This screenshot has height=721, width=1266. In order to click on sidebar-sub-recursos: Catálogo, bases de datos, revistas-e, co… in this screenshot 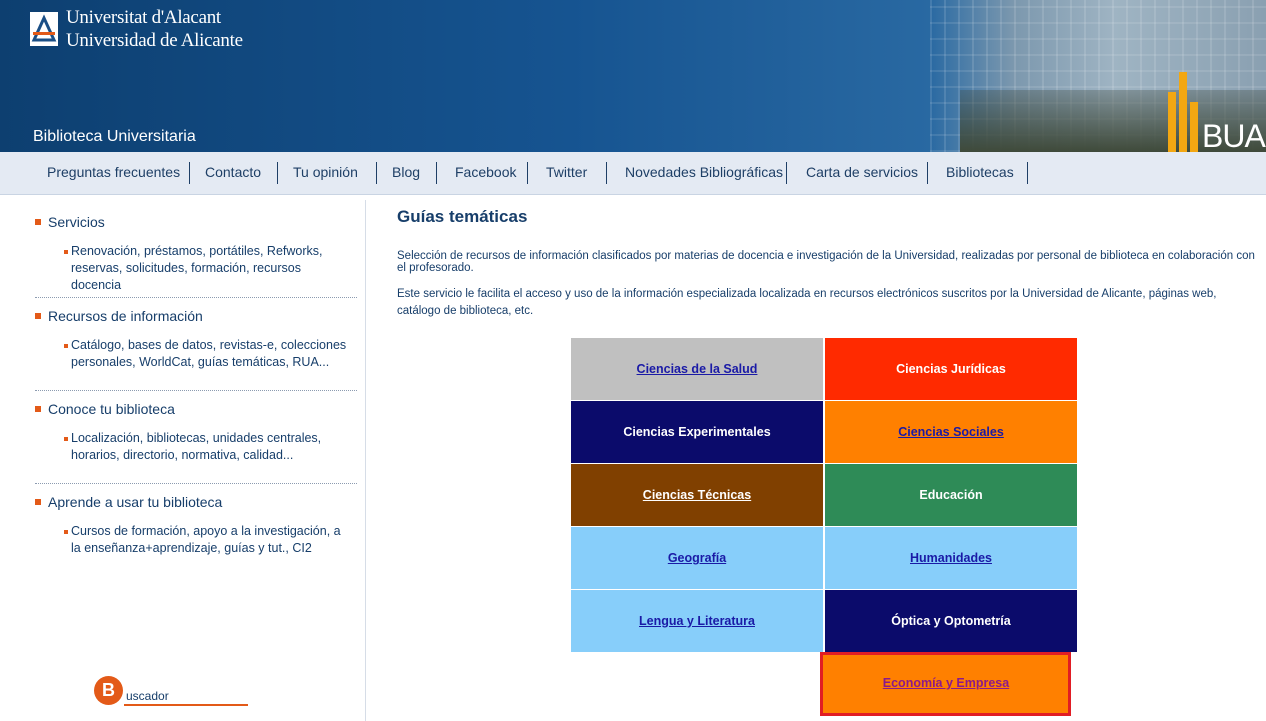, I will do `click(211, 354)`.